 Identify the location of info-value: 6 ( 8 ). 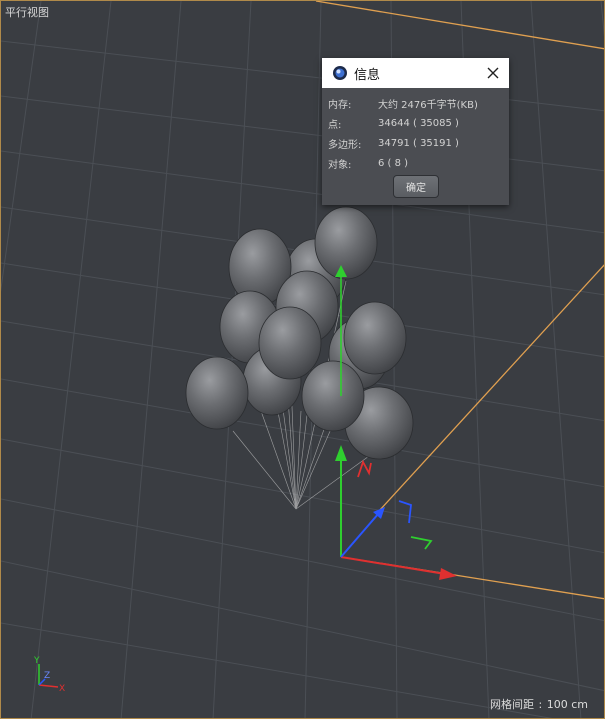
(393, 163).